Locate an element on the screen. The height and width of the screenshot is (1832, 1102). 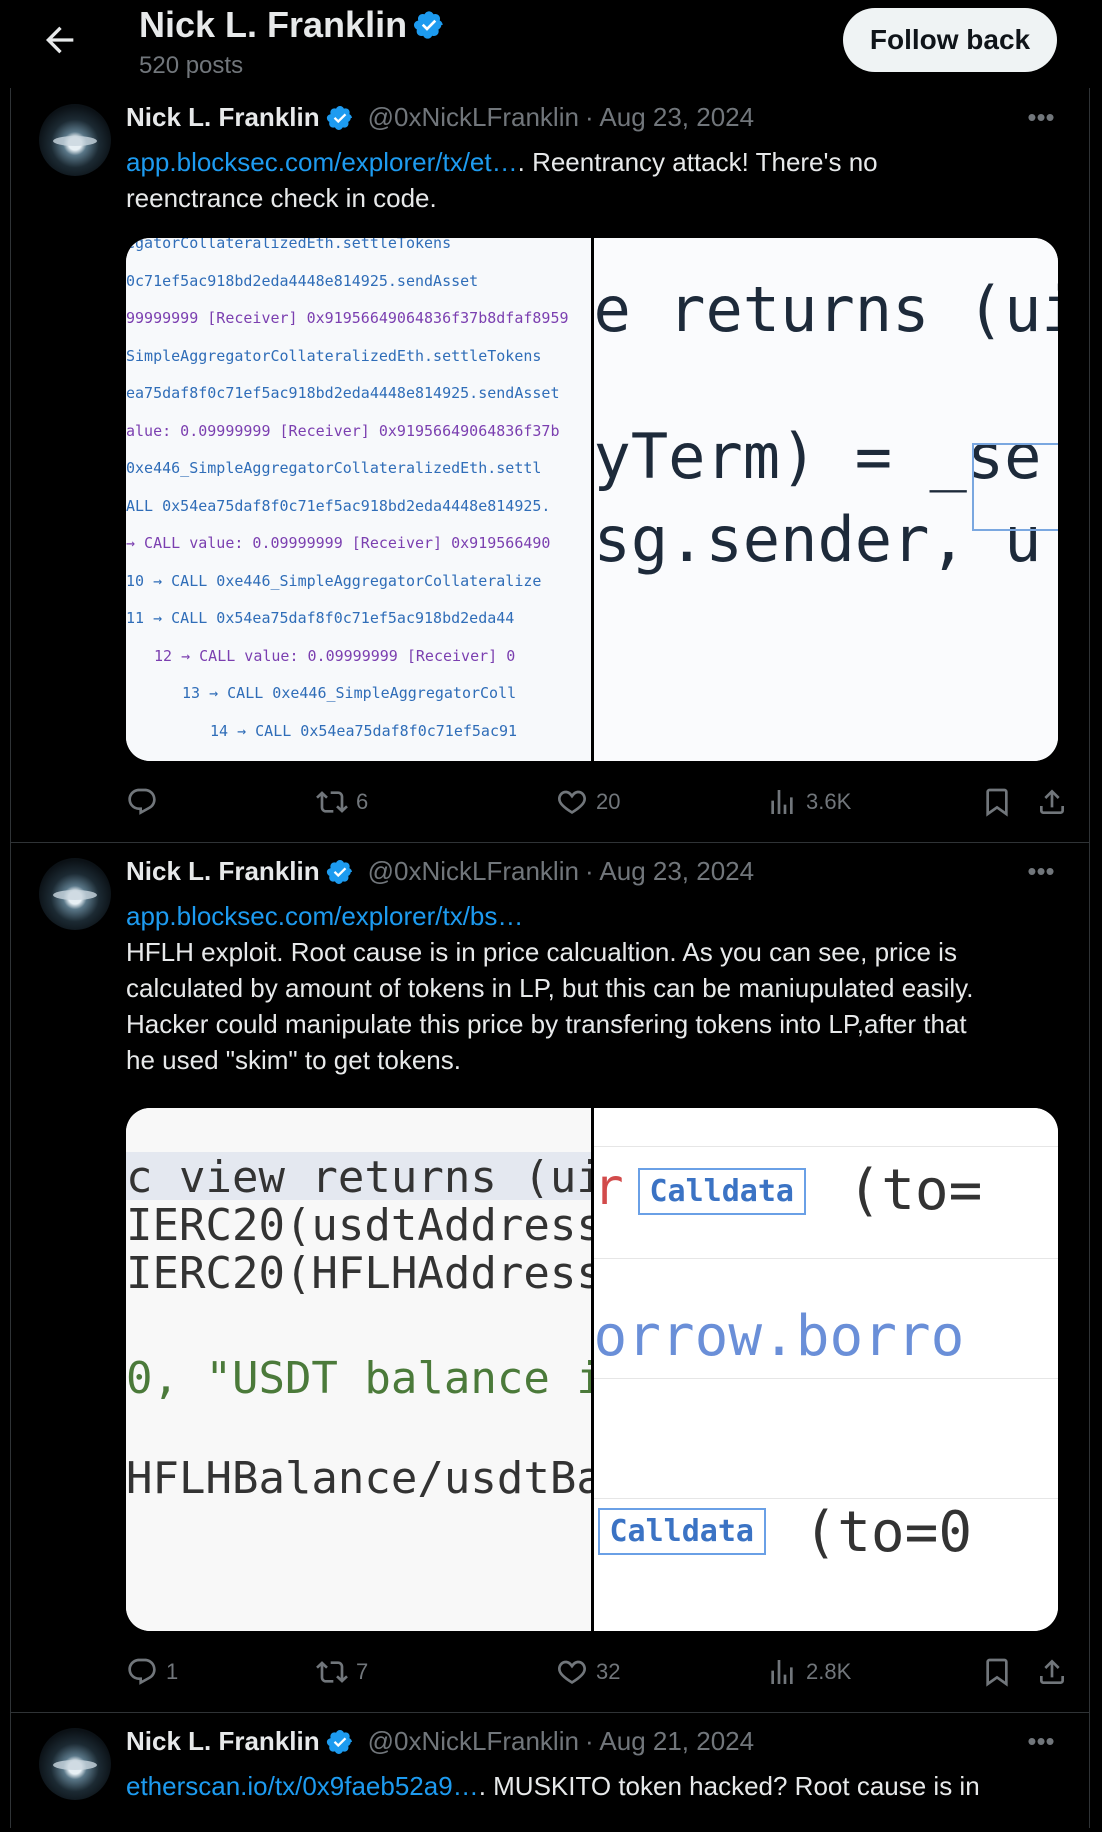
code-line: IERC20(HFLHAddress is located at coordinates (358, 1273).